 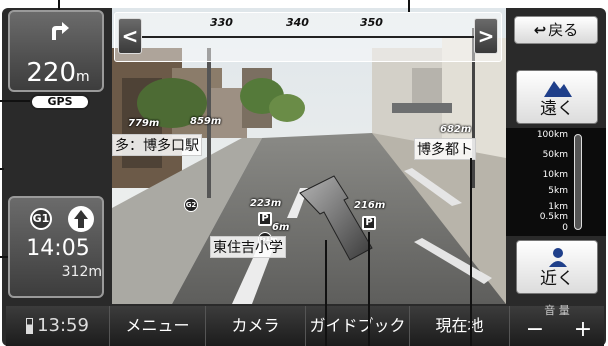 What do you see at coordinates (565, 228) in the screenshot?
I see `scale-label: 0` at bounding box center [565, 228].